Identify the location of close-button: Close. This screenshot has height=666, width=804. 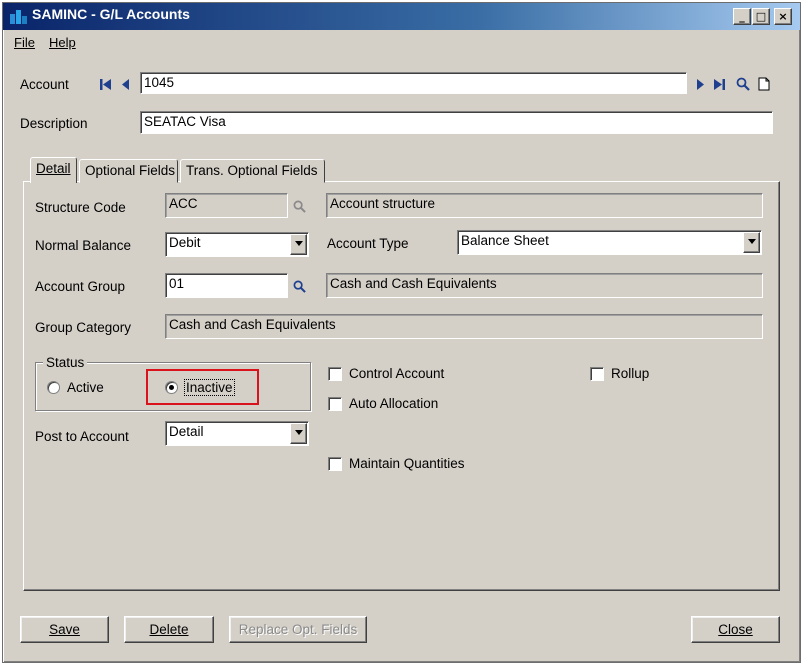
(735, 629).